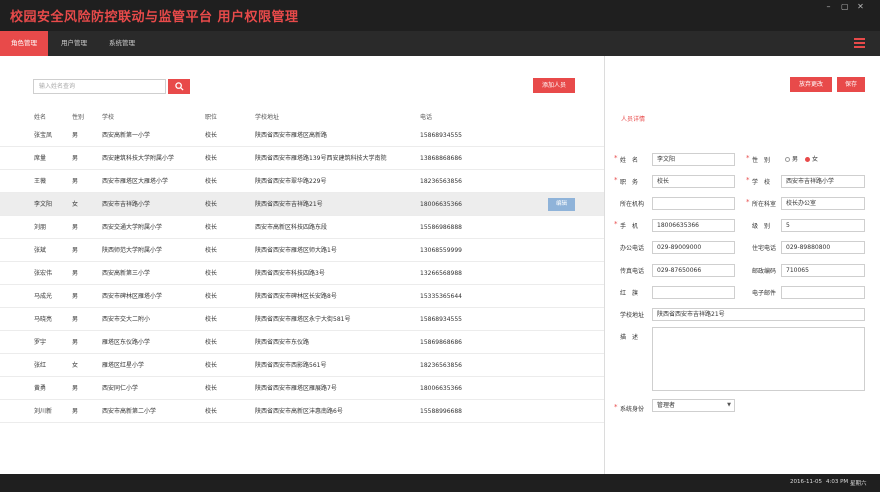 This screenshot has height=492, width=880. I want to click on cell-name: 张斌, so click(40, 250).